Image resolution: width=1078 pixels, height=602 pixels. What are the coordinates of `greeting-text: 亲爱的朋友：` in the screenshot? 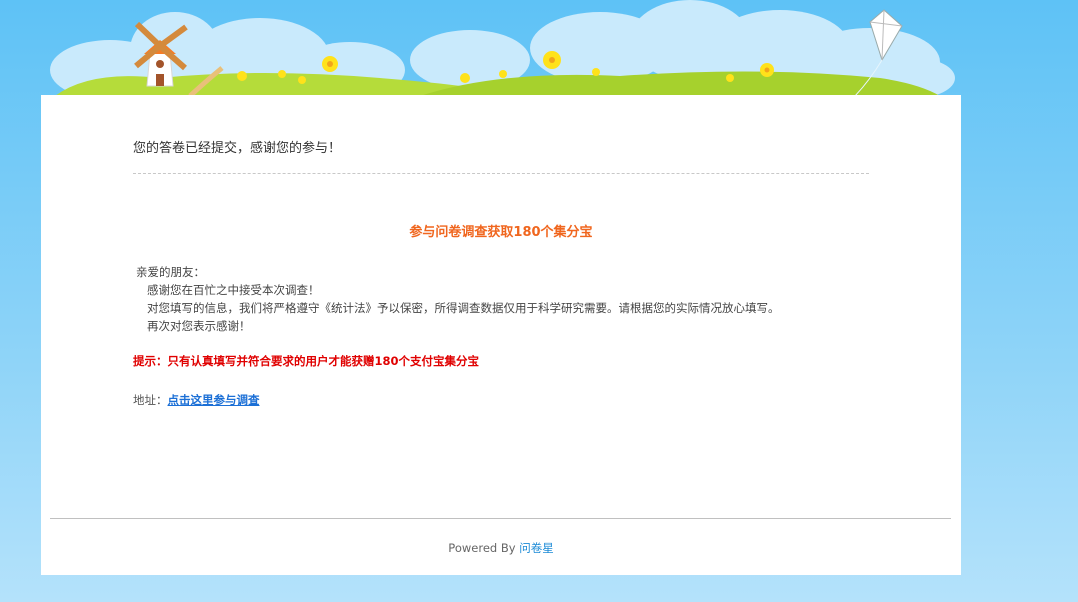 It's located at (170, 272).